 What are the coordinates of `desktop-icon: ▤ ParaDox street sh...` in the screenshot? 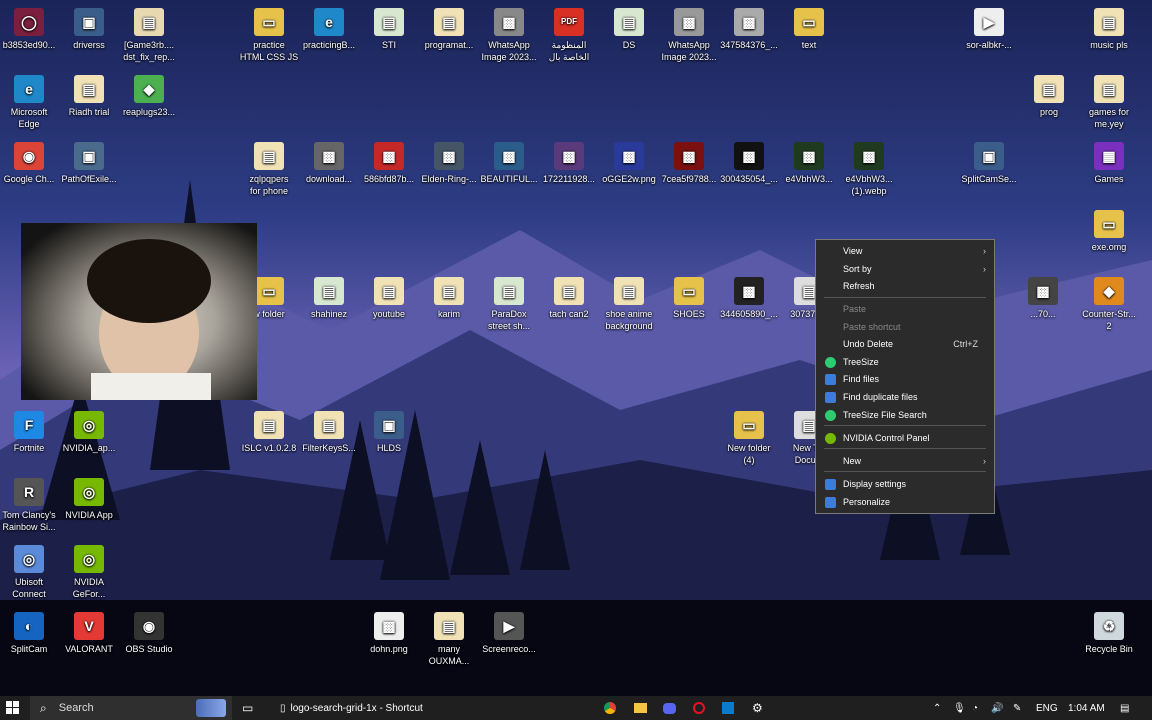 It's located at (509, 304).